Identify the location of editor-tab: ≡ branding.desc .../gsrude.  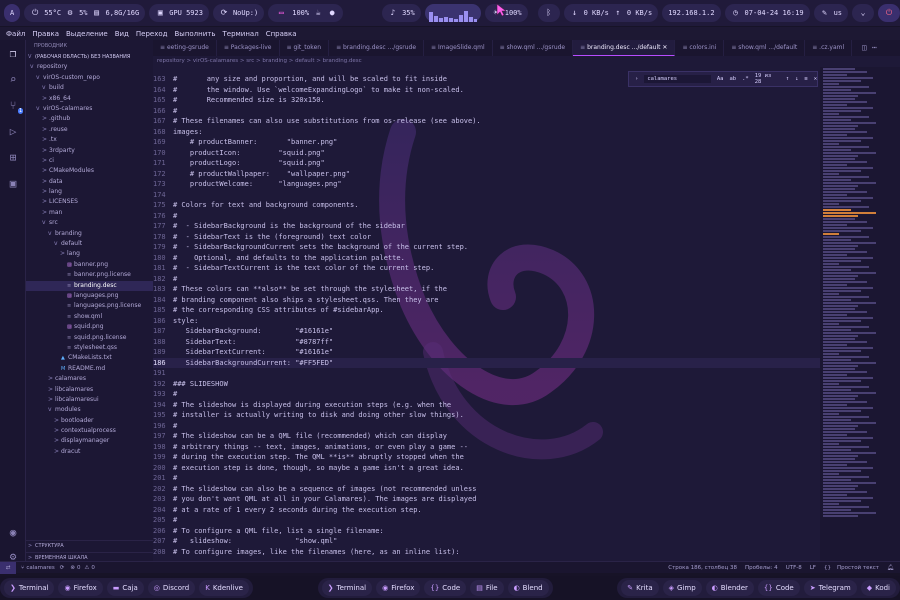
(377, 48).